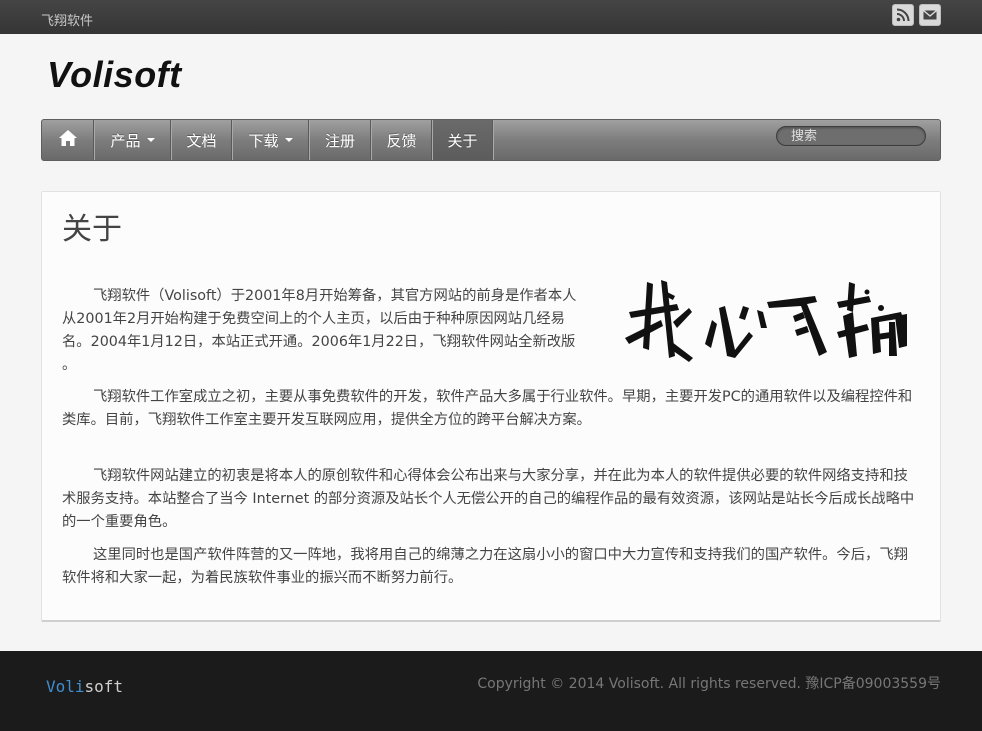 The image size is (982, 731). What do you see at coordinates (491, 17) in the screenshot?
I see `top-bar: 飞翔软件` at bounding box center [491, 17].